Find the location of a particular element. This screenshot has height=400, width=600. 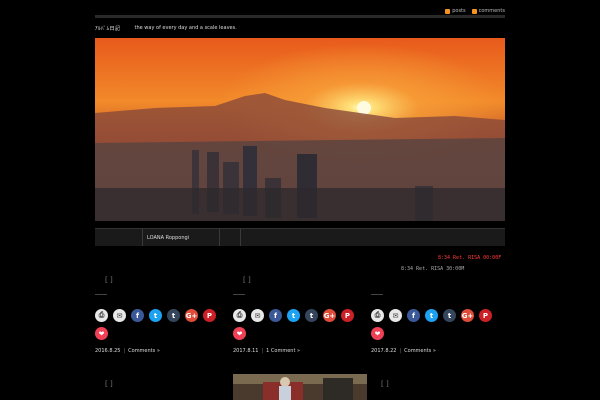

post-card: [ ] ⎙ ✉ f t t G+ P ❤ 2017.8.11 | 1 Comment » is located at coordinates (300, 310).